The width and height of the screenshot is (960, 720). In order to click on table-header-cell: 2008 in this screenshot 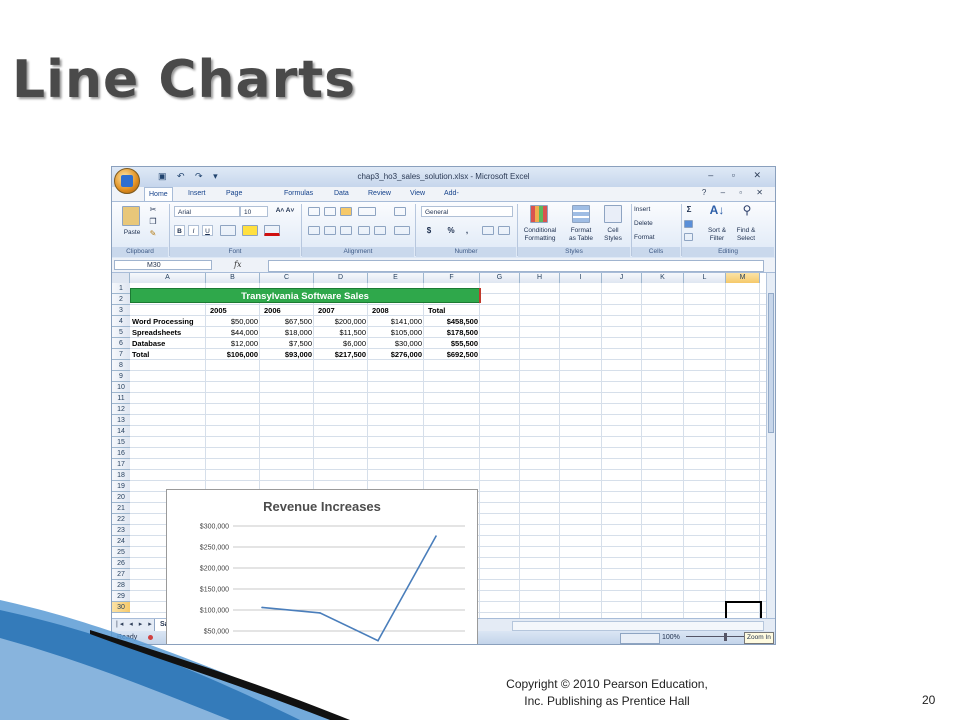, I will do `click(396, 310)`.